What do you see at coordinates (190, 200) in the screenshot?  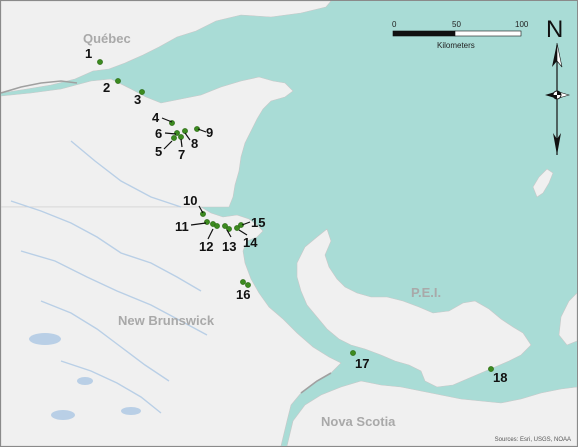 I see `site-label-10: 10` at bounding box center [190, 200].